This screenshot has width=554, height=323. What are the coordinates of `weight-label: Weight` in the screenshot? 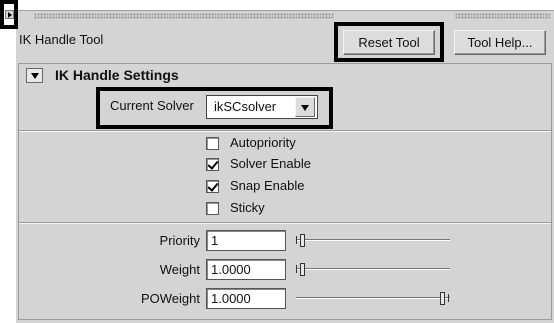 It's located at (179, 269).